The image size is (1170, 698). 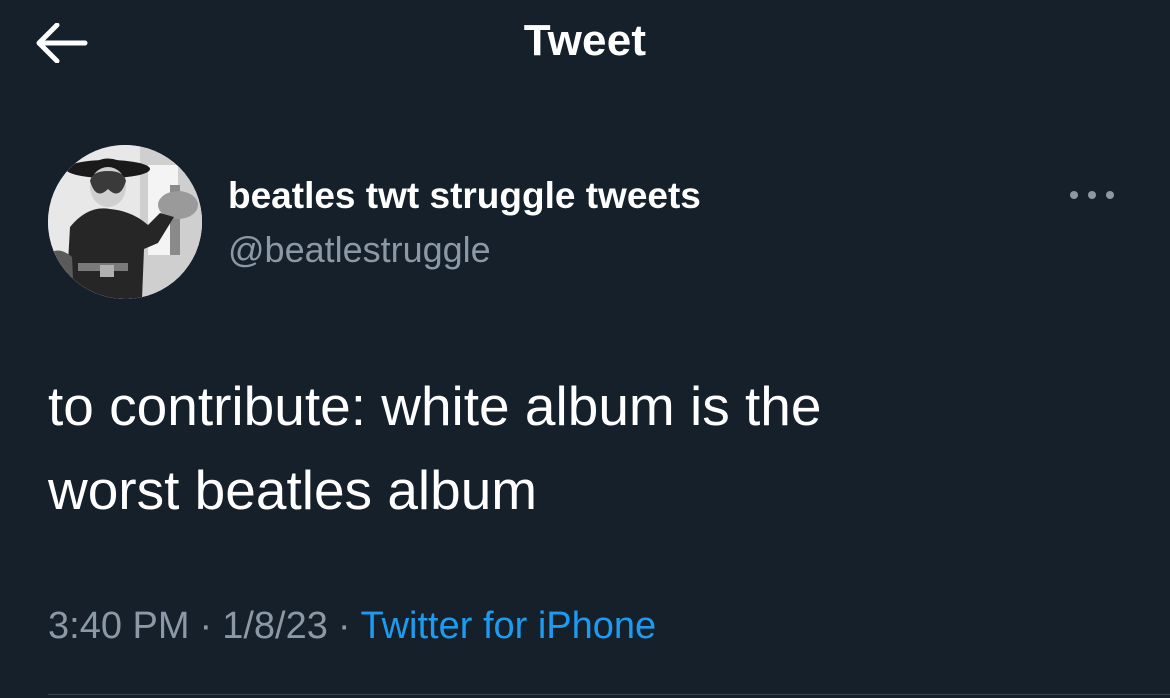 I want to click on page-title: Tweet, so click(x=585, y=40).